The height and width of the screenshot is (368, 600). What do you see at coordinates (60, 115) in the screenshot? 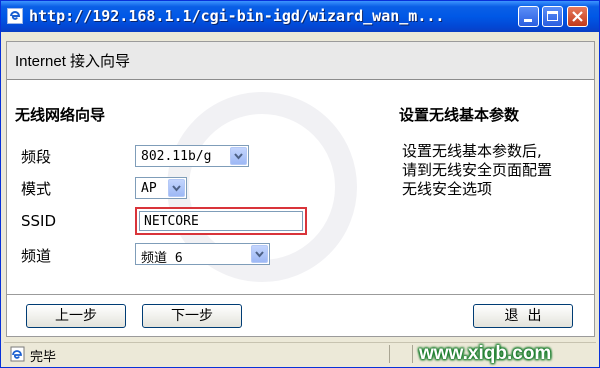
I see `section-title: 无线网络向导` at bounding box center [60, 115].